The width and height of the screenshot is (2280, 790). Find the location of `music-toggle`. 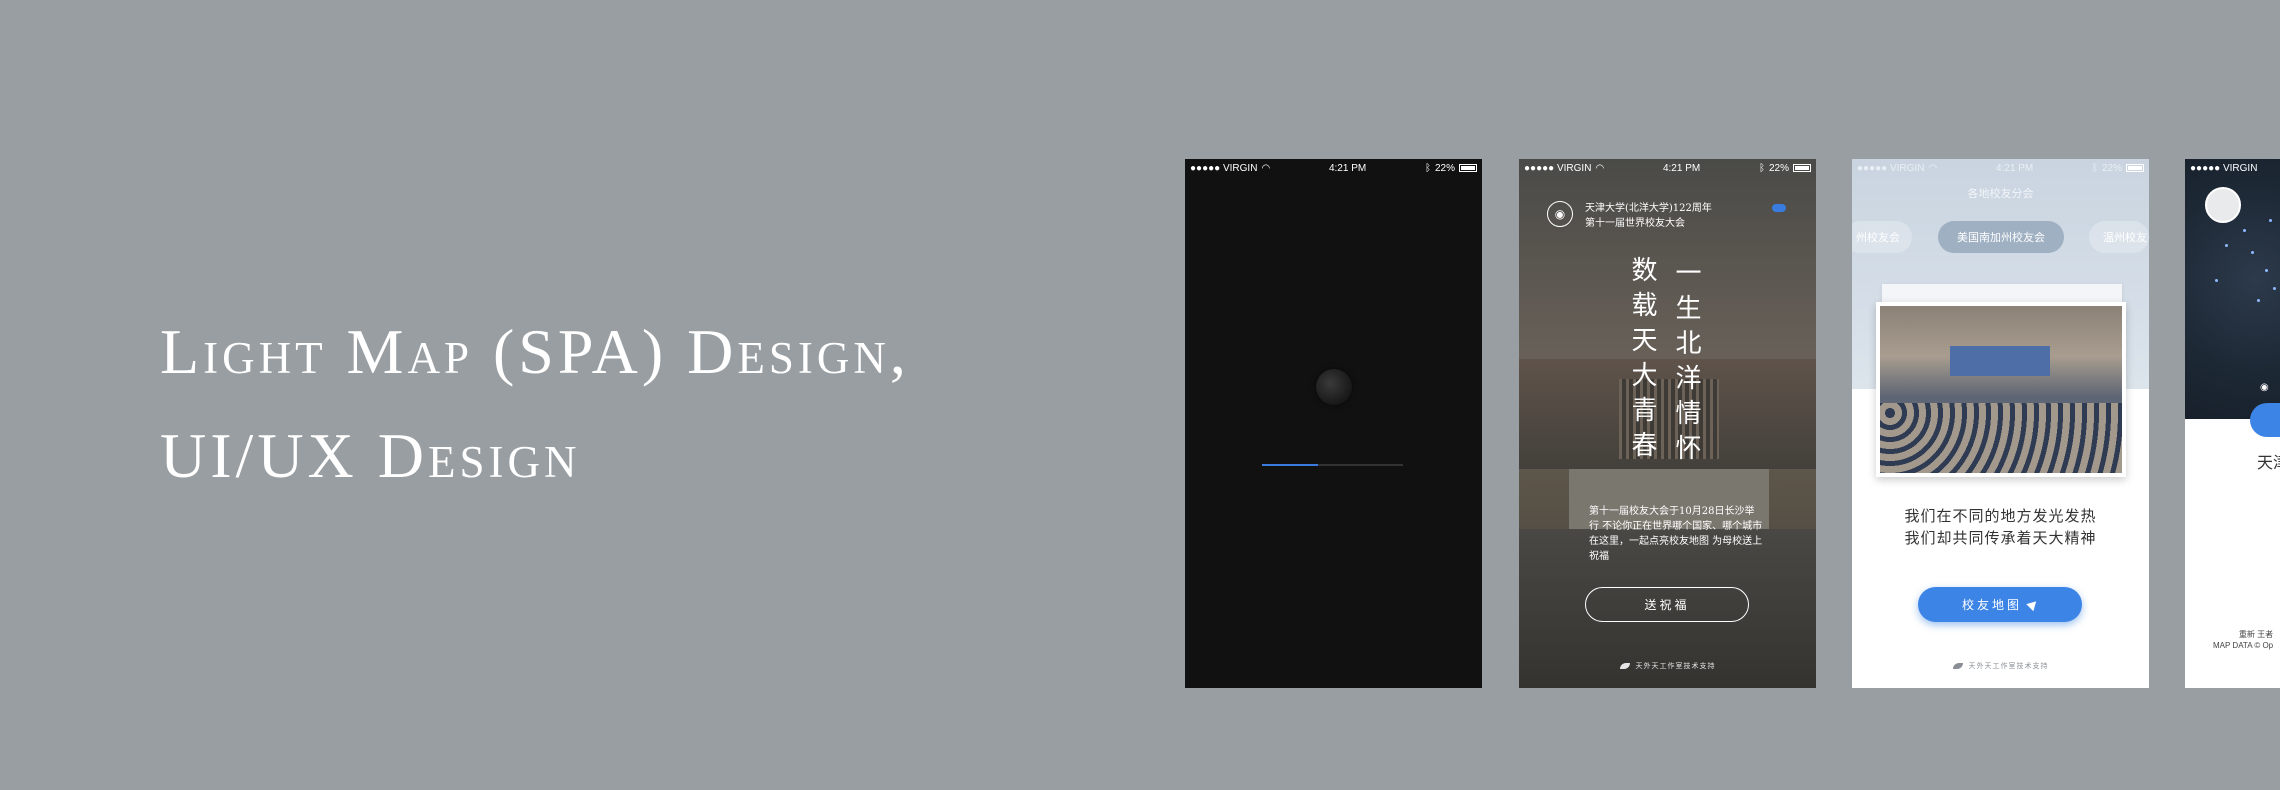

music-toggle is located at coordinates (1779, 208).